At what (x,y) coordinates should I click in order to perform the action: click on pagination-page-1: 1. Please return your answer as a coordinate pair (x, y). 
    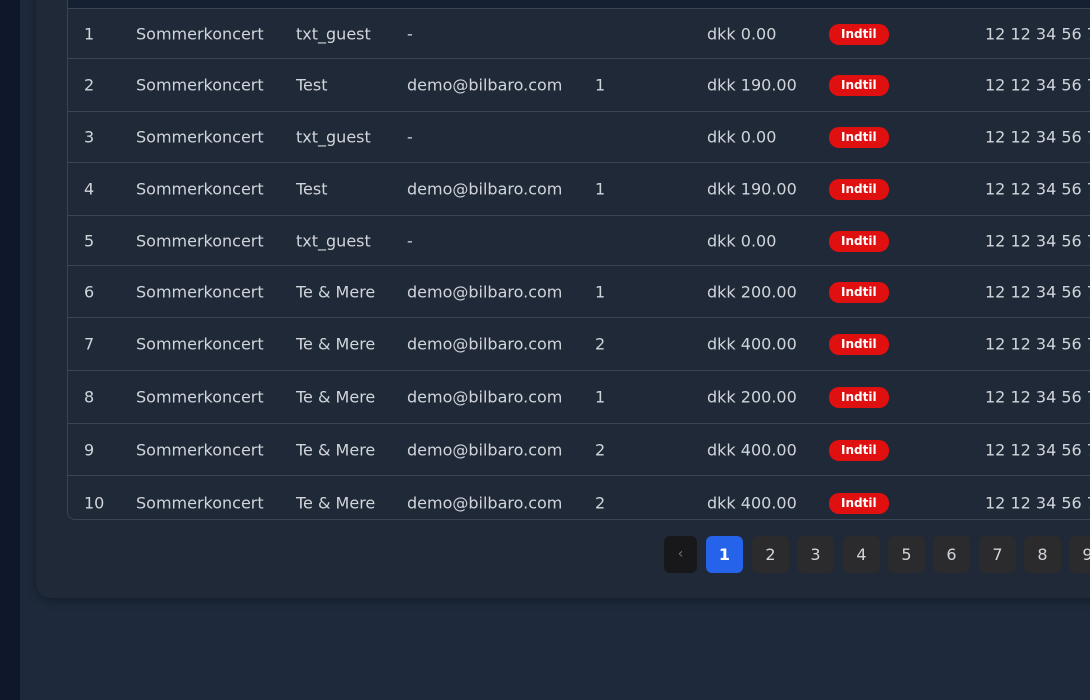
    Looking at the image, I should click on (724, 554).